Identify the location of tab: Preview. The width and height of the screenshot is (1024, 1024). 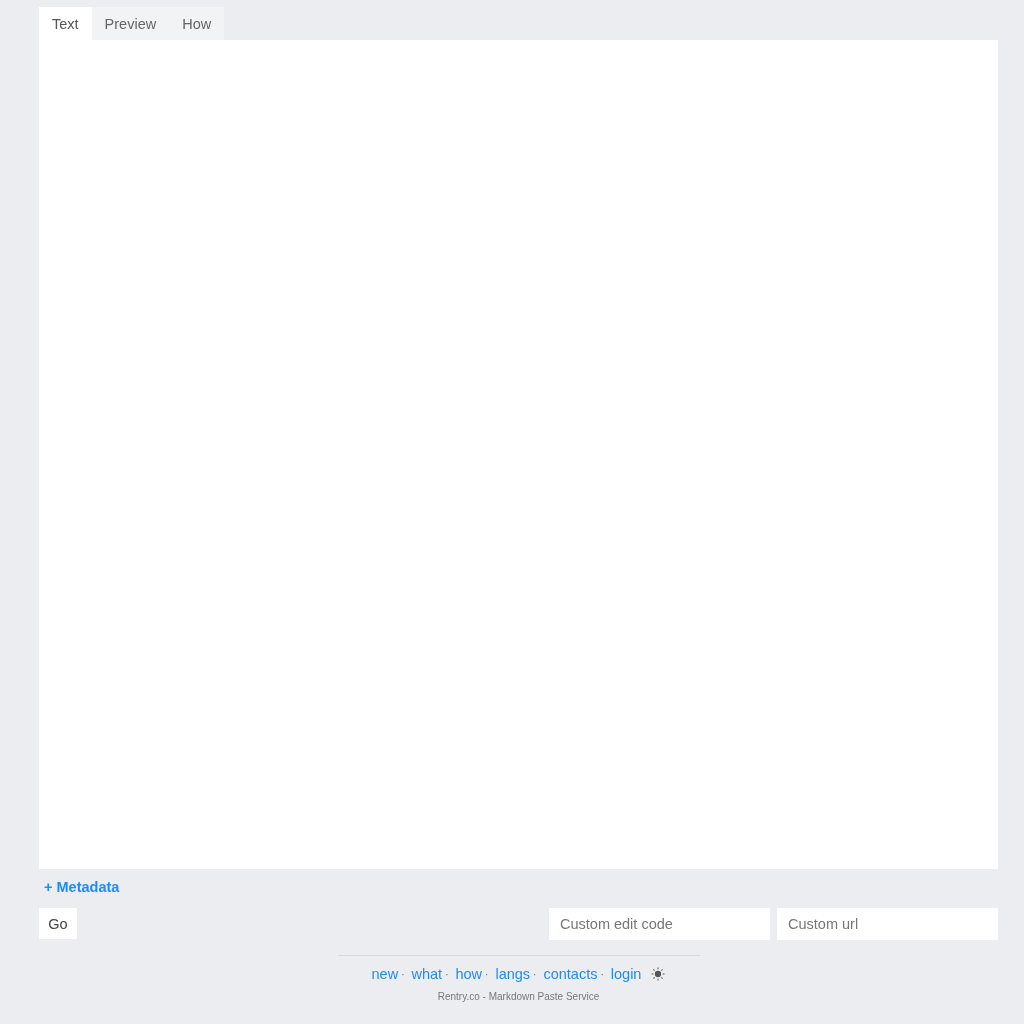
(130, 23).